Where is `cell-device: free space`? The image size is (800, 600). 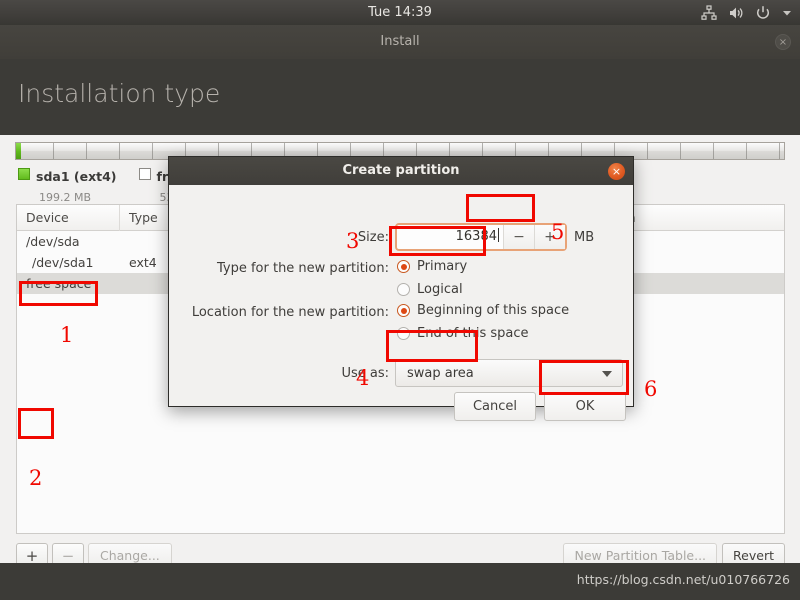
cell-device: free space is located at coordinates (59, 283).